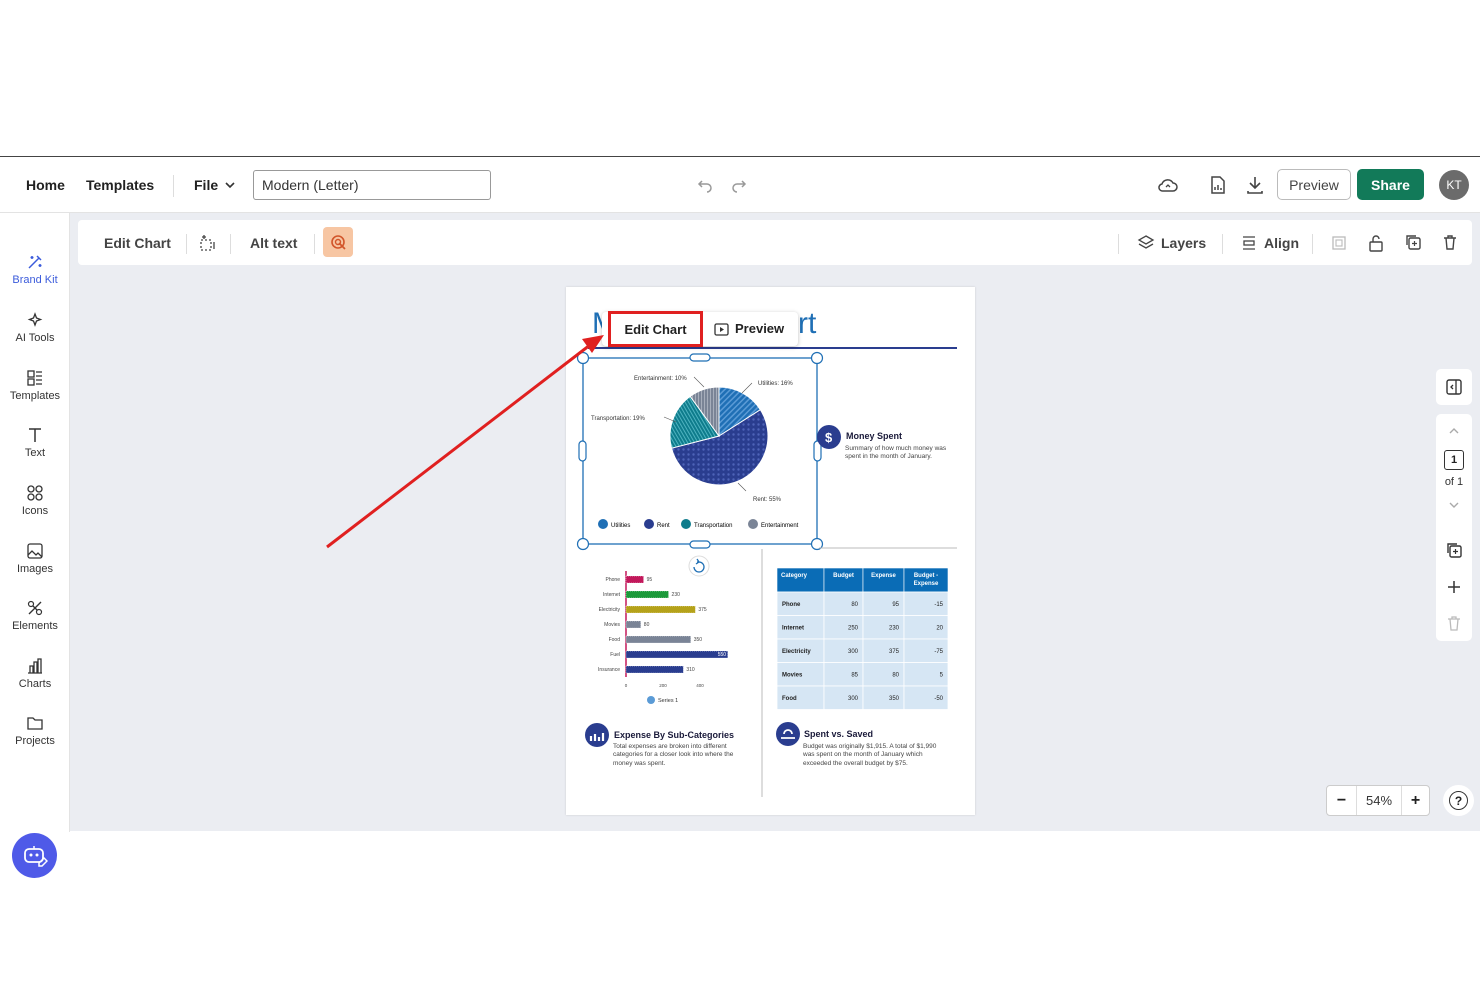 This screenshot has height=987, width=1480. Describe the element at coordinates (45, 185) in the screenshot. I see `home-link: Home` at that location.